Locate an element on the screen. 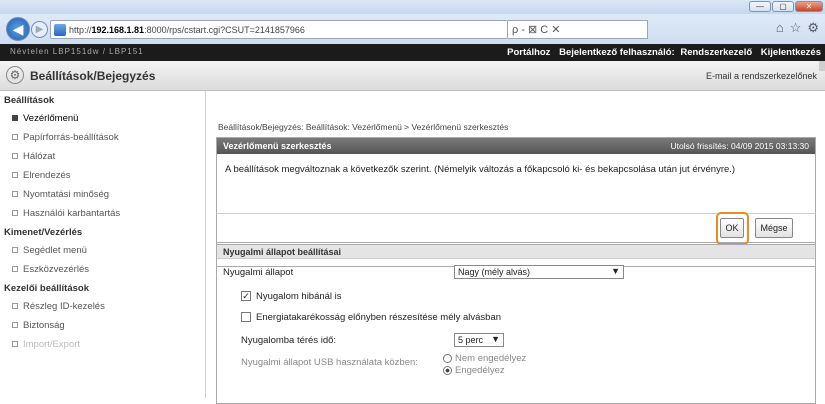 Image resolution: width=825 pixels, height=404 pixels. sleep-time-select: 5 perc ▼ is located at coordinates (479, 340).